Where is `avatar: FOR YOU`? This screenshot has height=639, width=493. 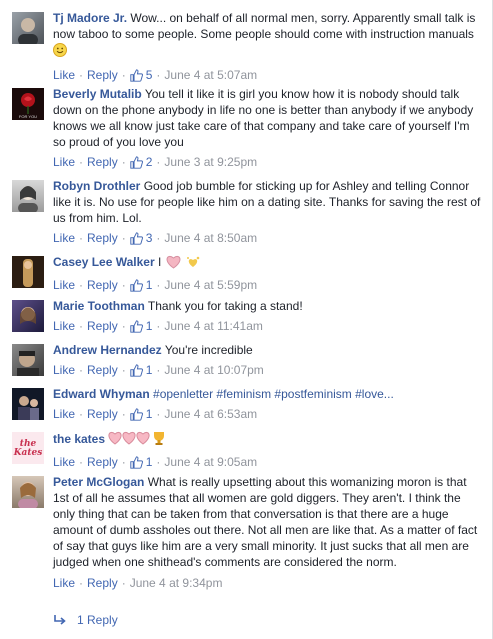
avatar: FOR YOU is located at coordinates (28, 104).